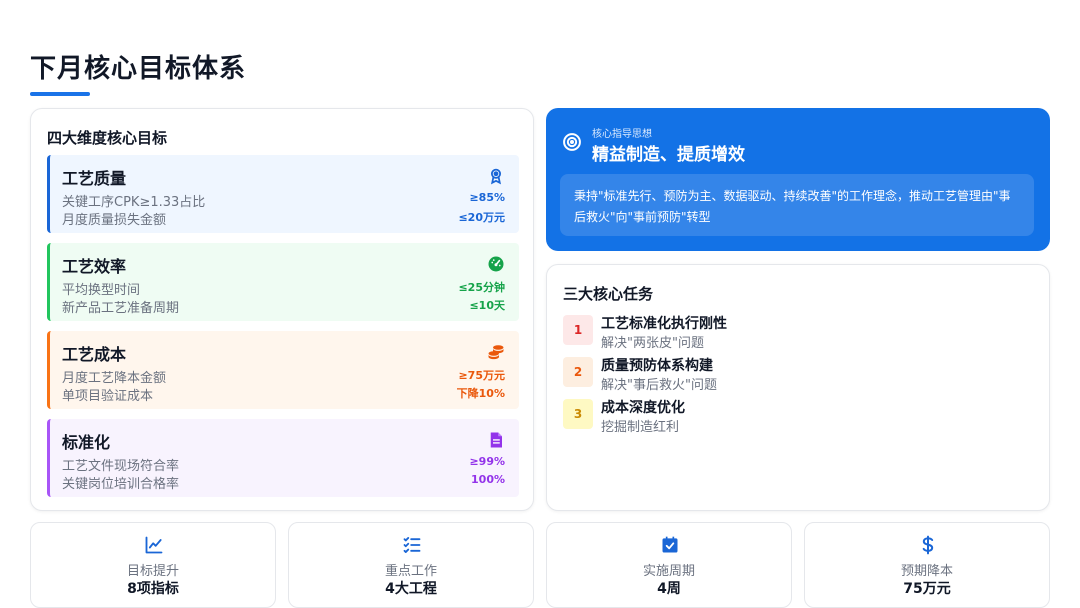 The height and width of the screenshot is (608, 1080). I want to click on stat-key-work: 重点工作 4大工程, so click(411, 565).